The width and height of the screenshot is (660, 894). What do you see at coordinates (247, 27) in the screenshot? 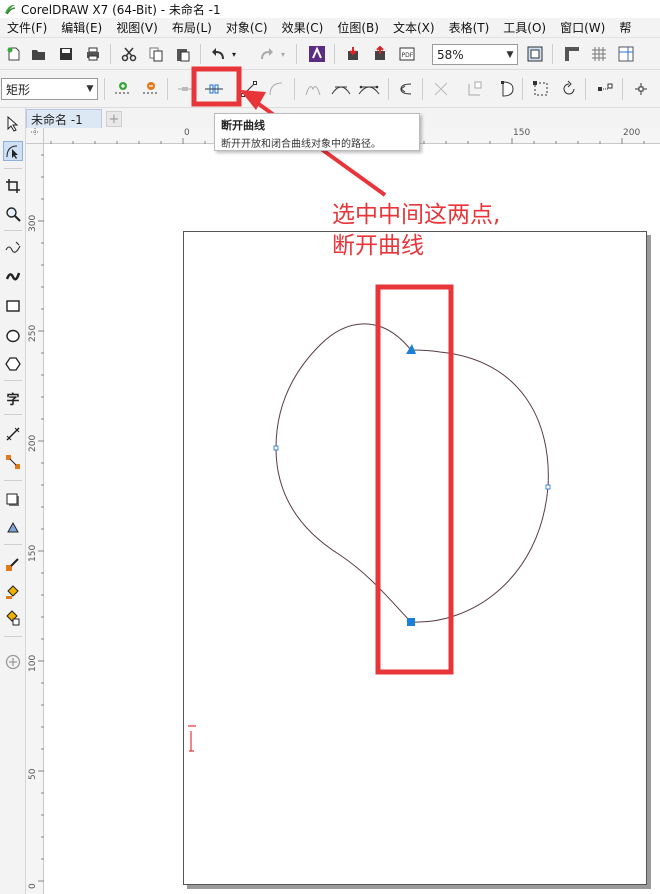
I see `menu-object: 对象(C)` at bounding box center [247, 27].